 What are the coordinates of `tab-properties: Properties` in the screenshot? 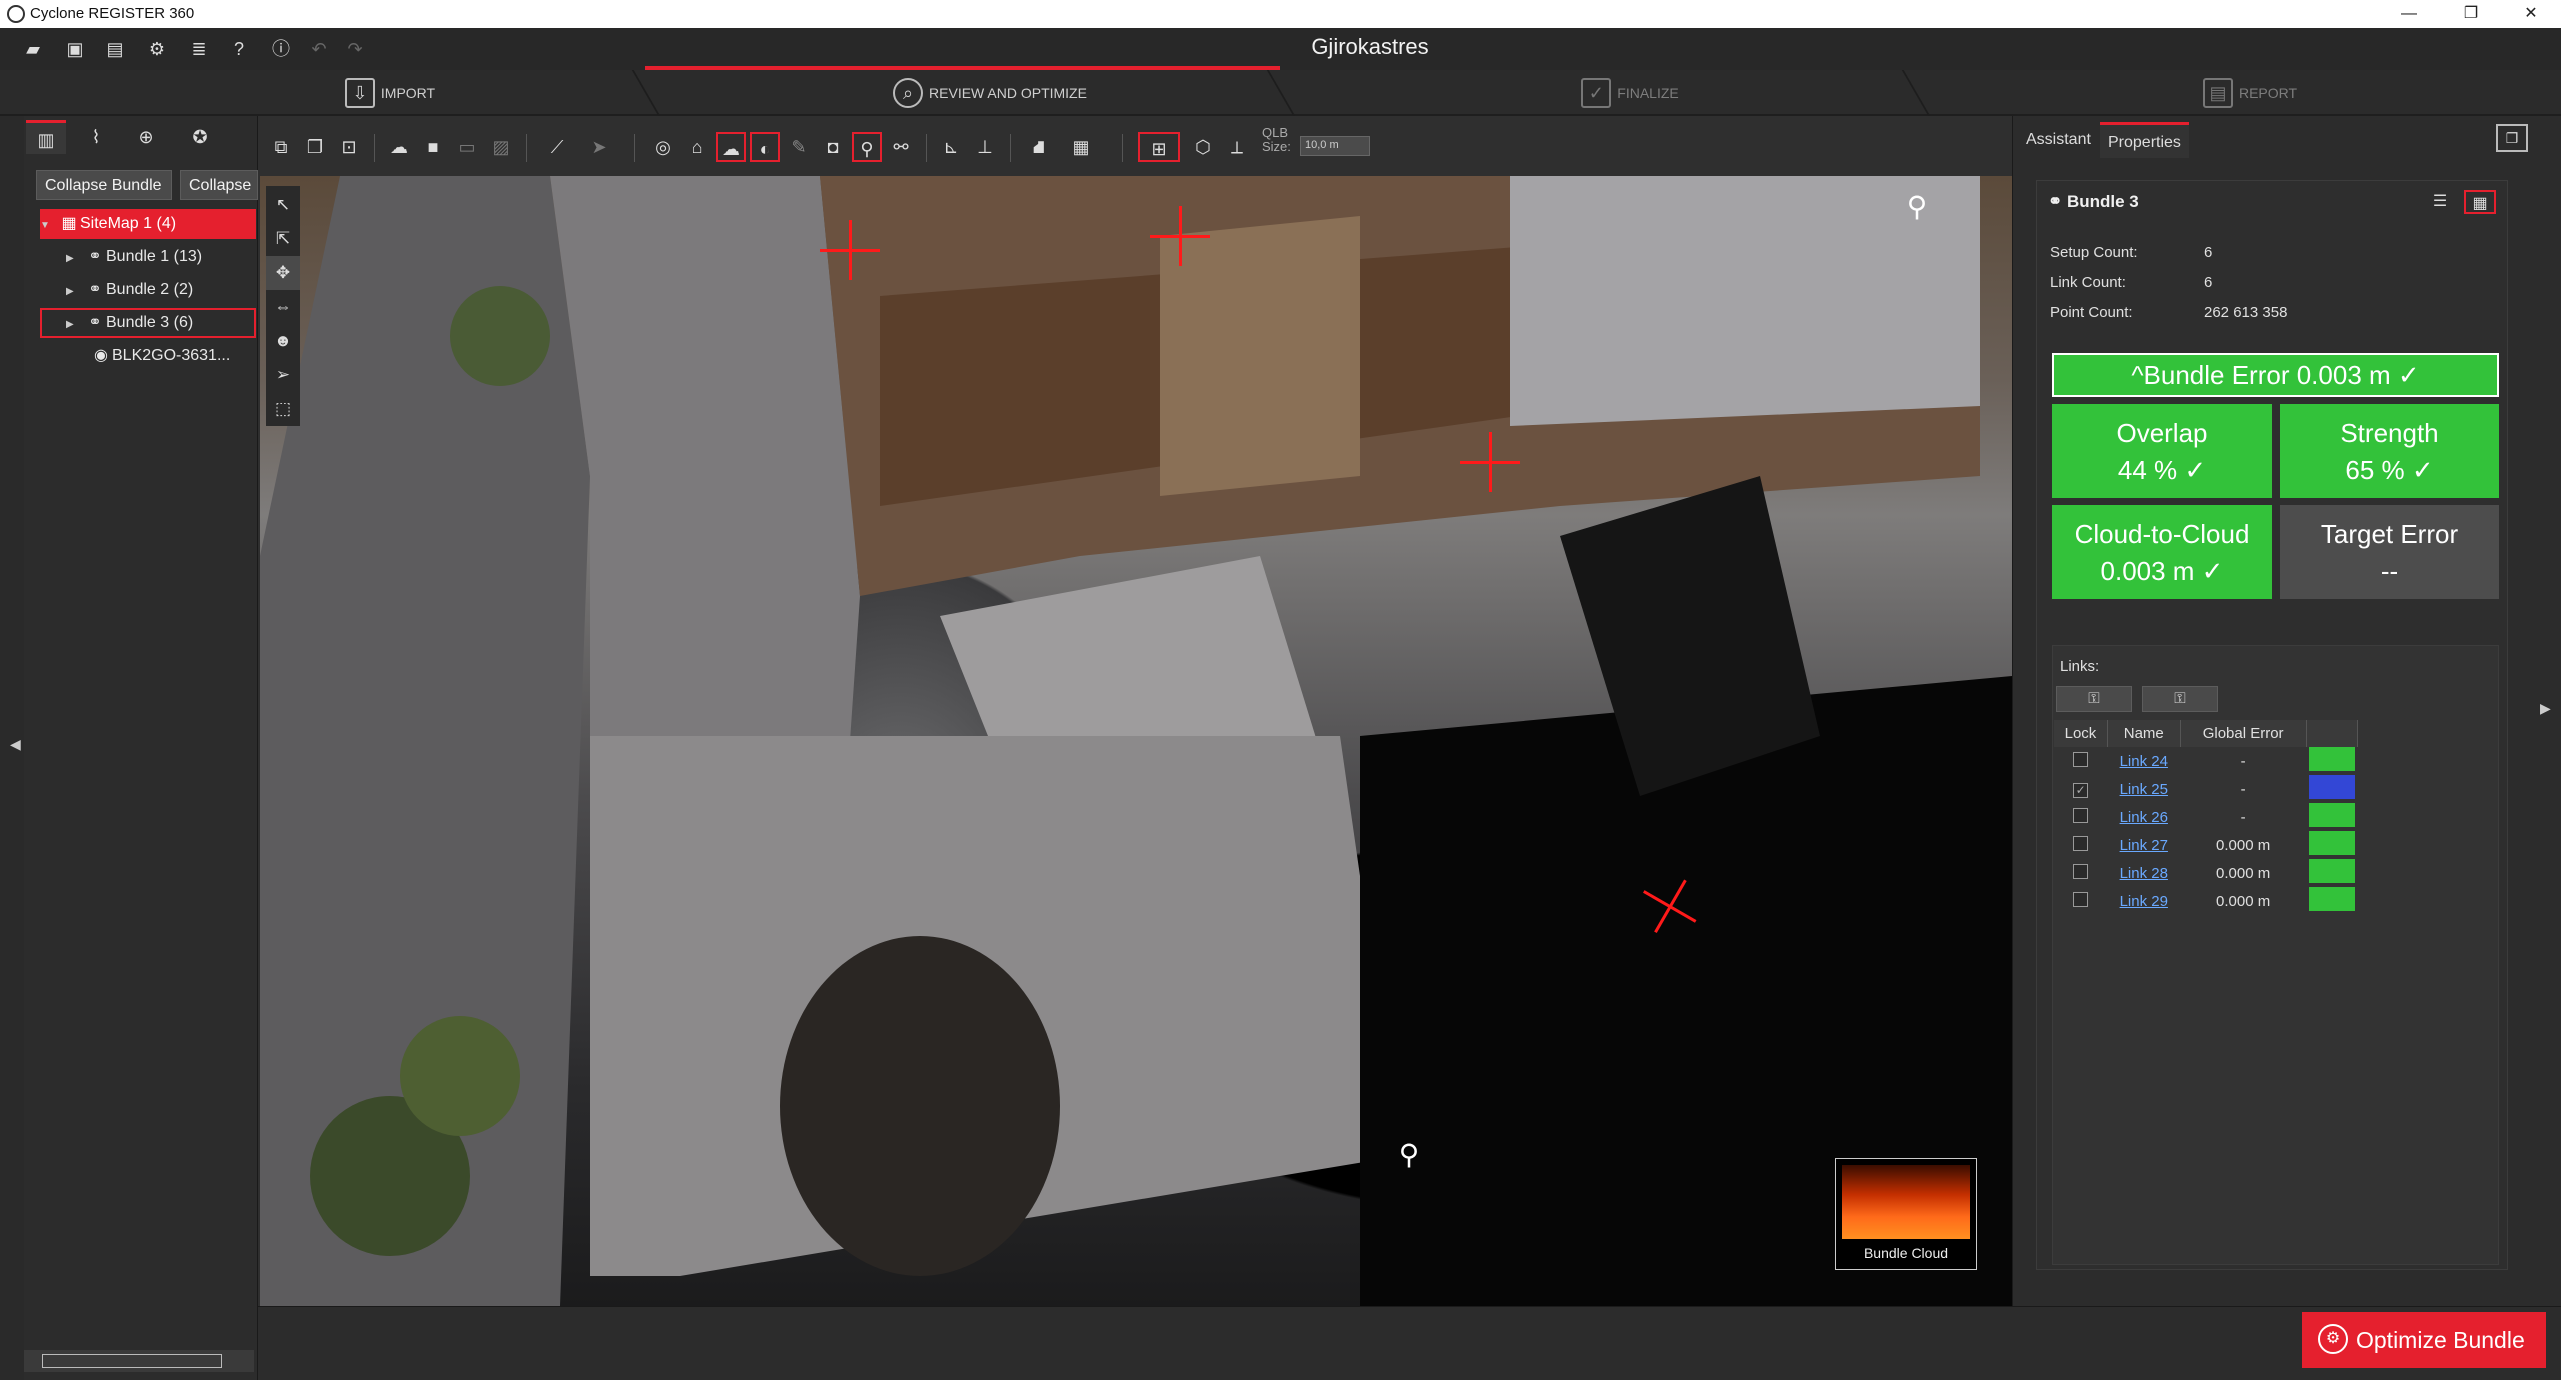 It's located at (2144, 140).